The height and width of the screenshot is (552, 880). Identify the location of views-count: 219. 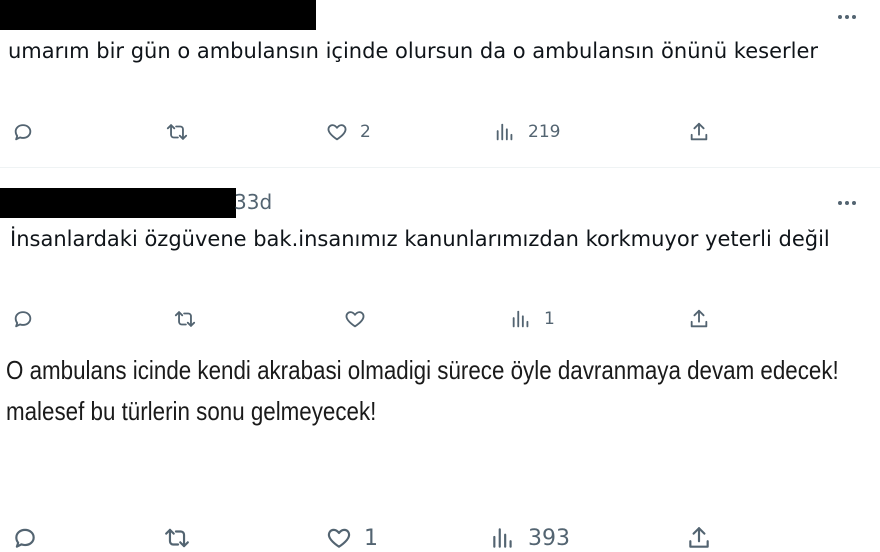
(544, 132).